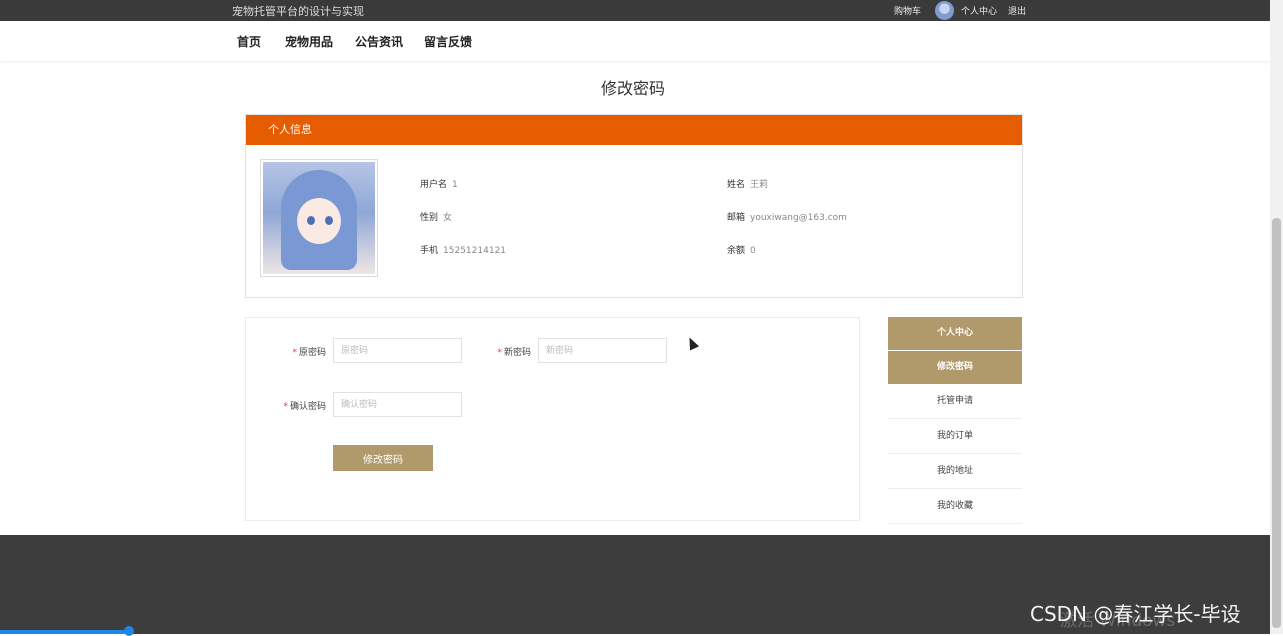  Describe the element at coordinates (1276, 423) in the screenshot. I see `scrollbar-thumb` at that location.